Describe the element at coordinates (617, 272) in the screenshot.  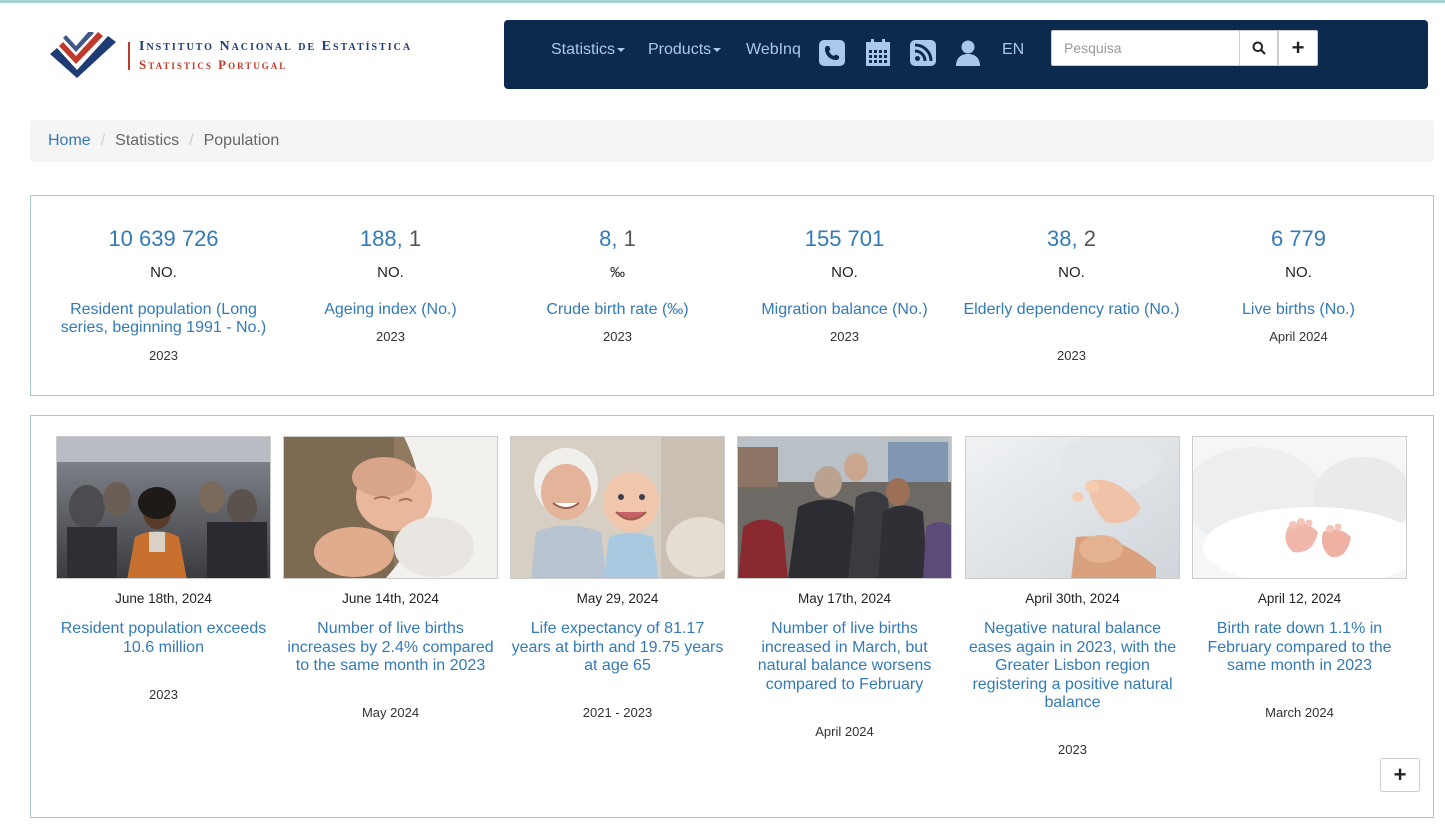
I see `indicator-unit: ‰` at that location.